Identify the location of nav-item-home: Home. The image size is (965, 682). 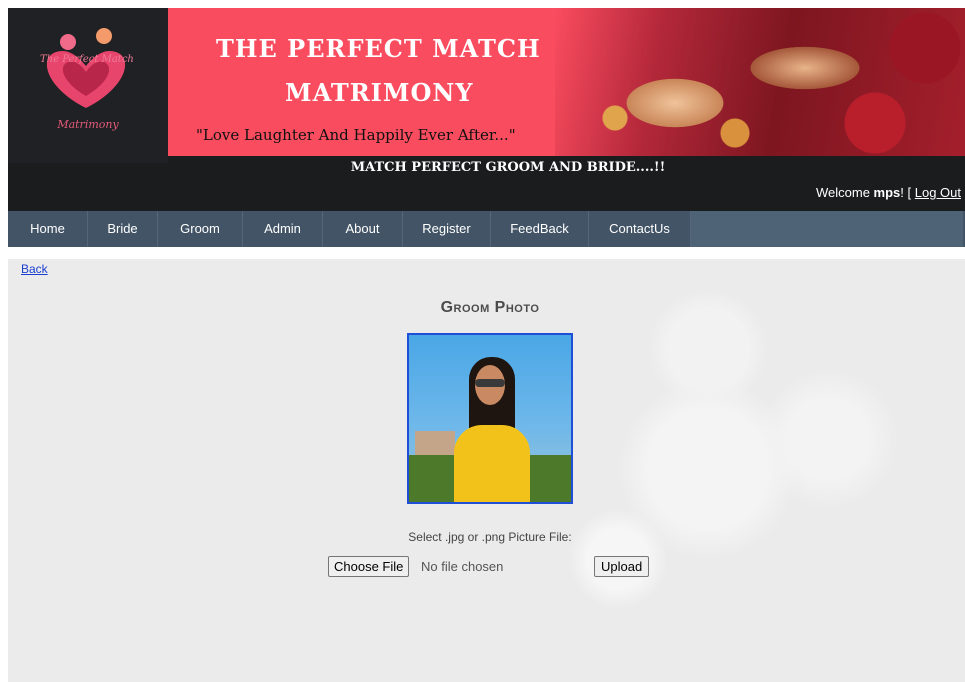
(48, 229).